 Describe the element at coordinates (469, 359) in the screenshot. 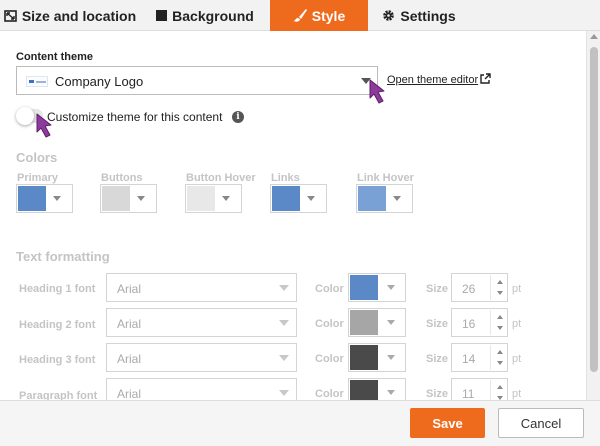

I see `size-value: 14` at that location.